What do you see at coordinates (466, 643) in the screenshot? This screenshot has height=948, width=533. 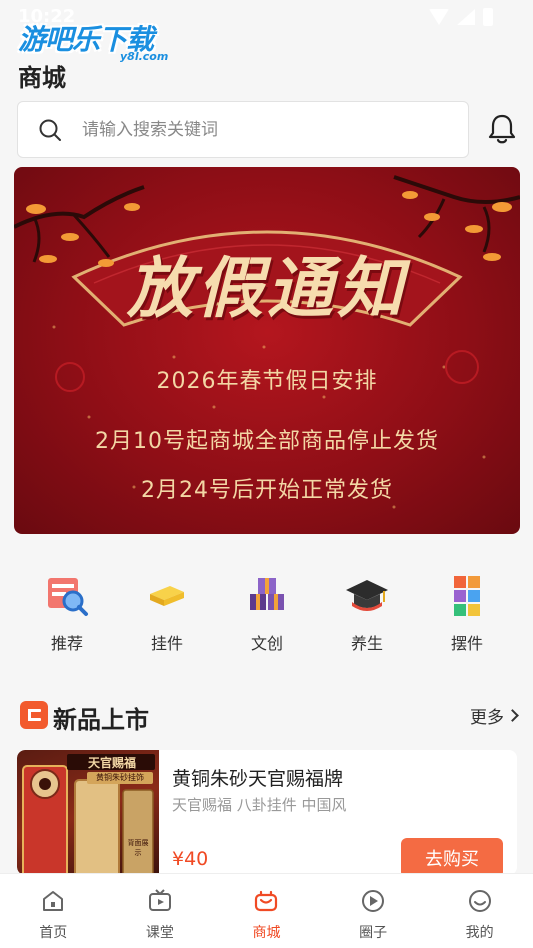 I see `category-label: 摆件` at bounding box center [466, 643].